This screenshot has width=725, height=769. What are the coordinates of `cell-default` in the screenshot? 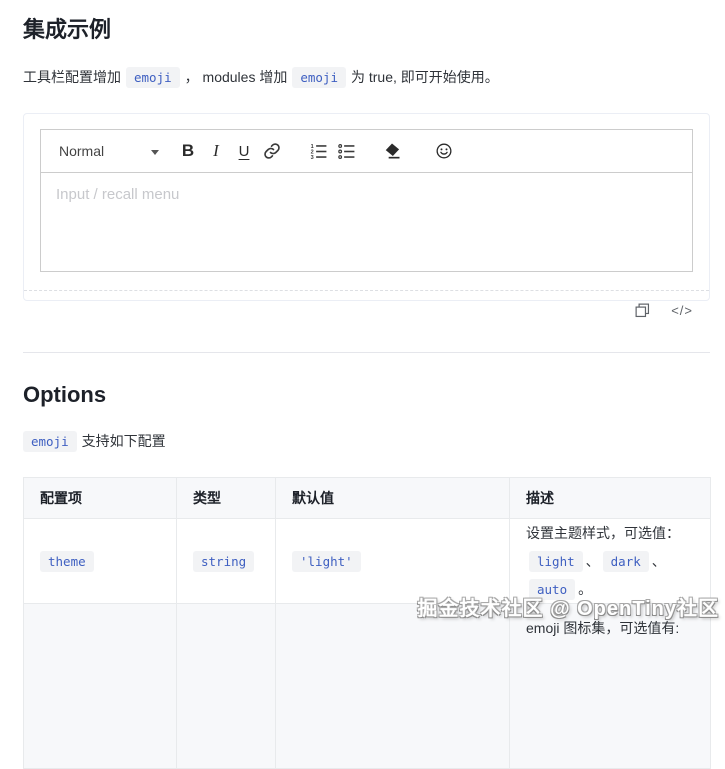 It's located at (392, 686).